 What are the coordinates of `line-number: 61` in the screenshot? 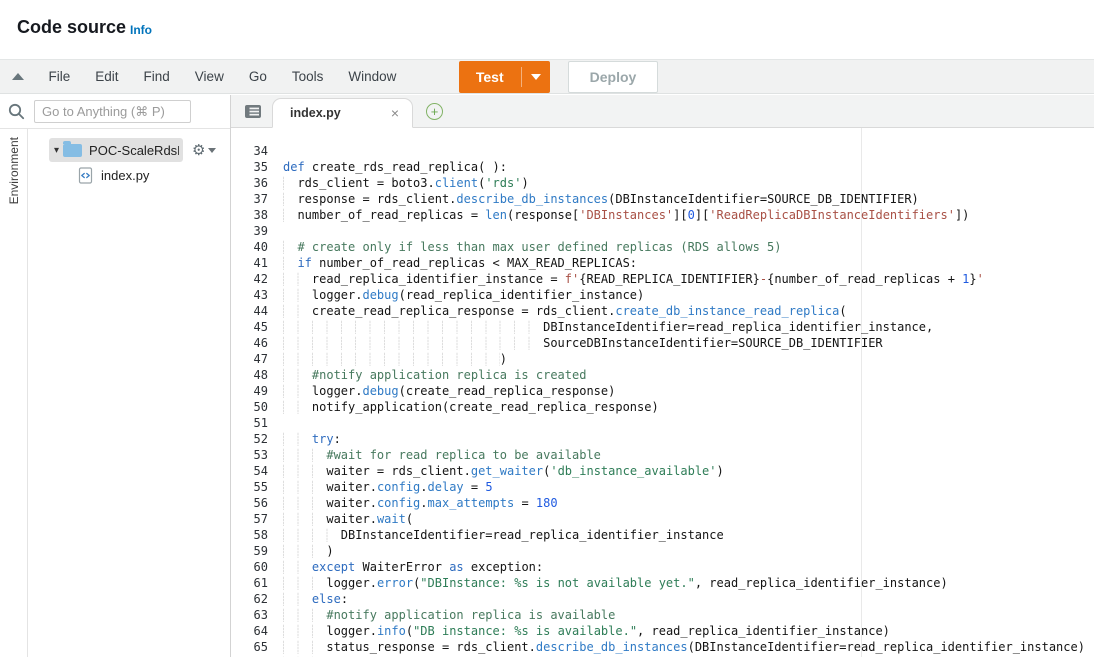 It's located at (257, 583).